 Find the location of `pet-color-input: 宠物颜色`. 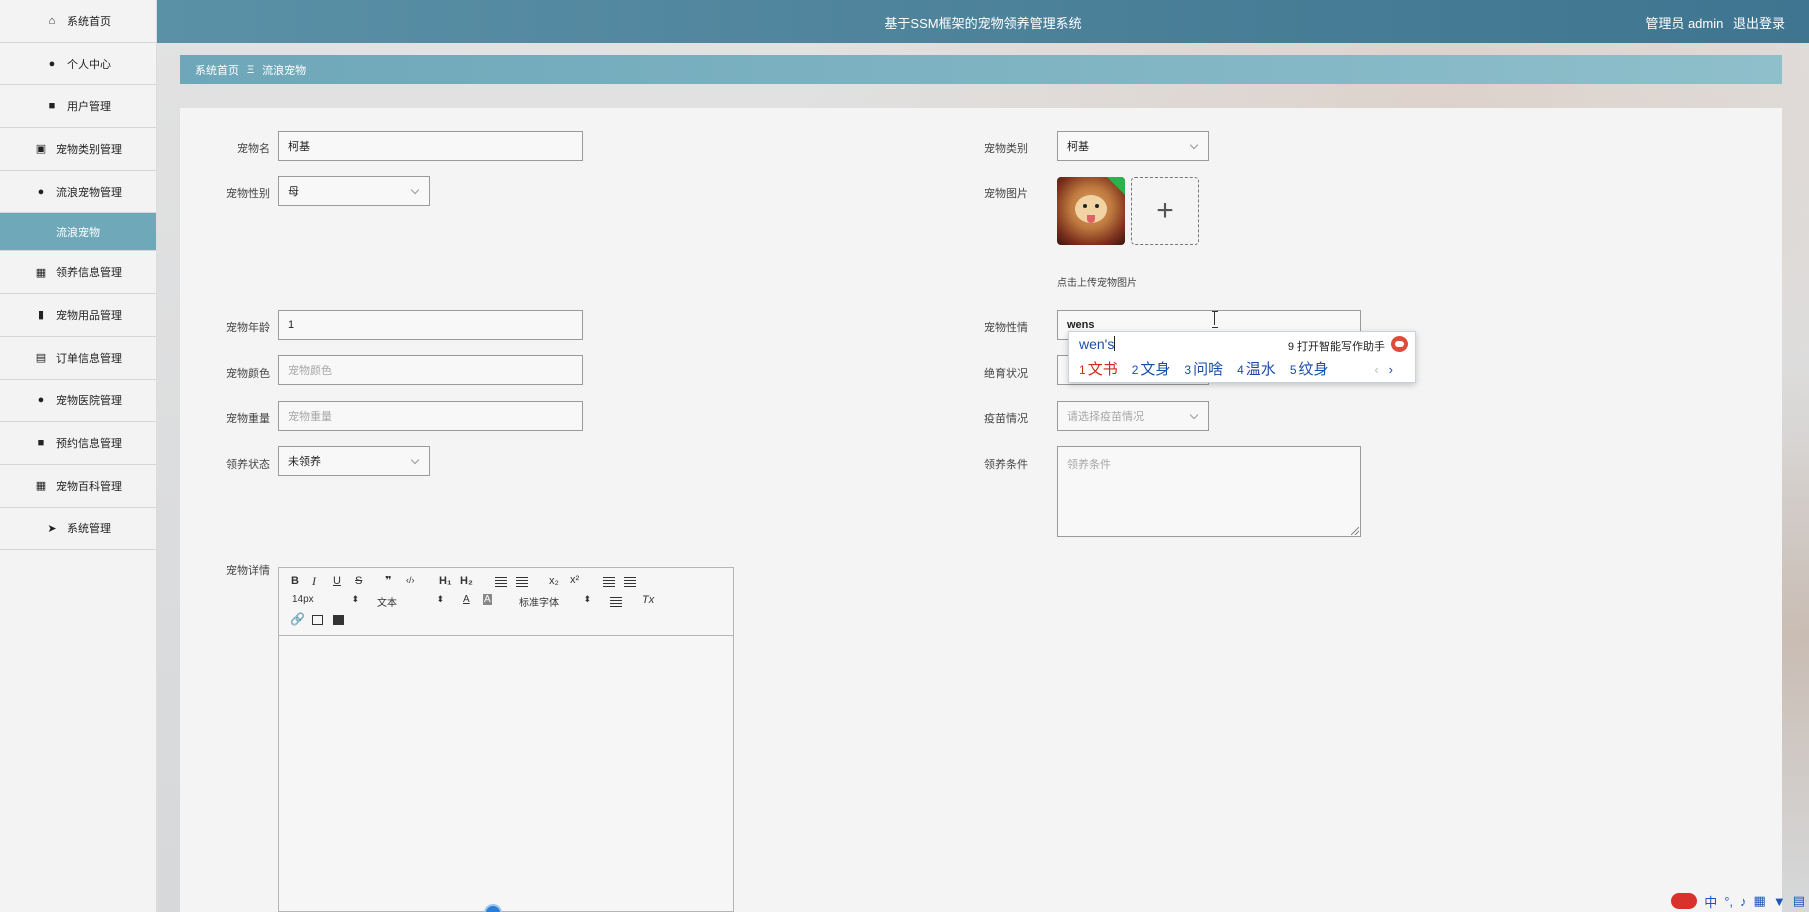

pet-color-input: 宠物颜色 is located at coordinates (430, 370).